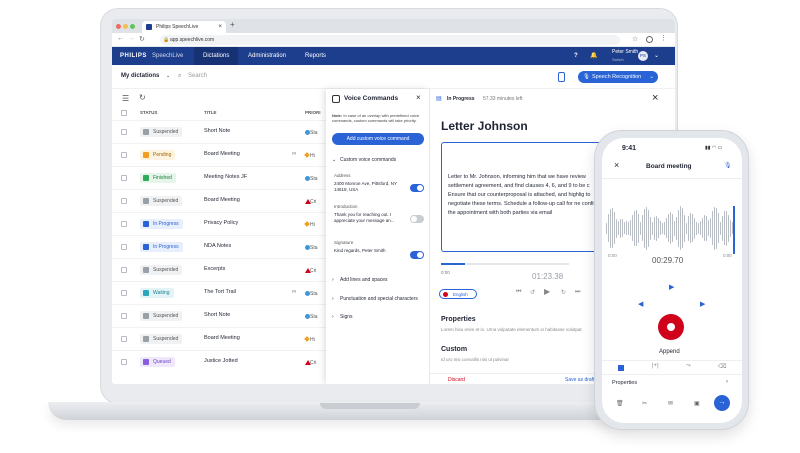 The height and width of the screenshot is (453, 800). What do you see at coordinates (142, 97) in the screenshot?
I see `refresh-icon: ↻` at bounding box center [142, 97].